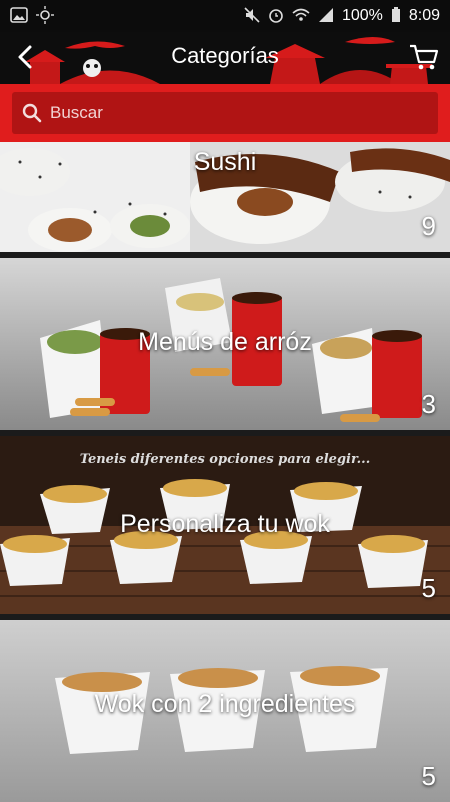  Describe the element at coordinates (225, 16) in the screenshot. I see `status-bar: 100% 8:09` at that location.